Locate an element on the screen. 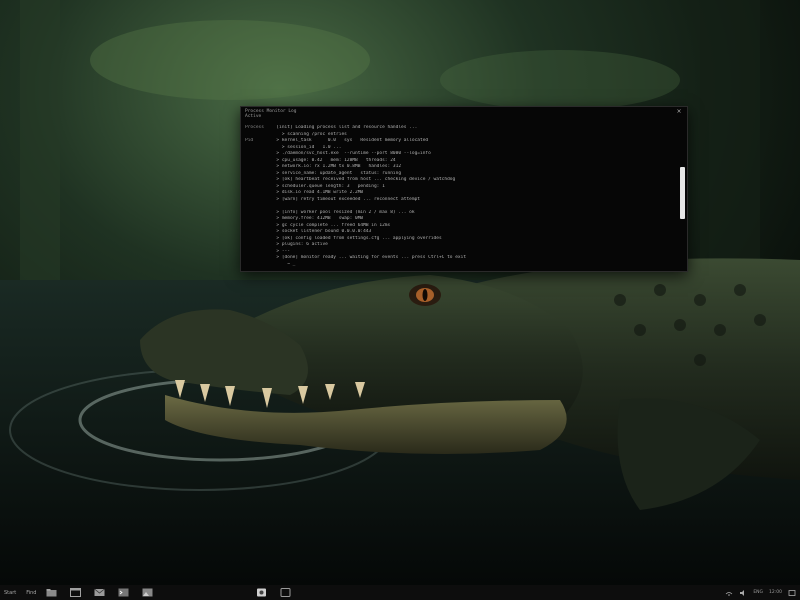 This screenshot has height=600, width=800. language-indicator: ENG is located at coordinates (758, 592).